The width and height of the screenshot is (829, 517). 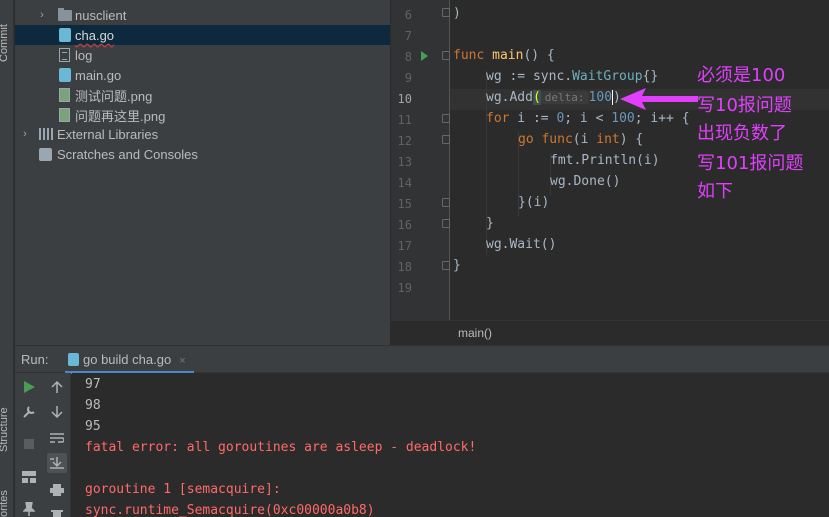 I want to click on tree-item-label: log, so click(x=84, y=55).